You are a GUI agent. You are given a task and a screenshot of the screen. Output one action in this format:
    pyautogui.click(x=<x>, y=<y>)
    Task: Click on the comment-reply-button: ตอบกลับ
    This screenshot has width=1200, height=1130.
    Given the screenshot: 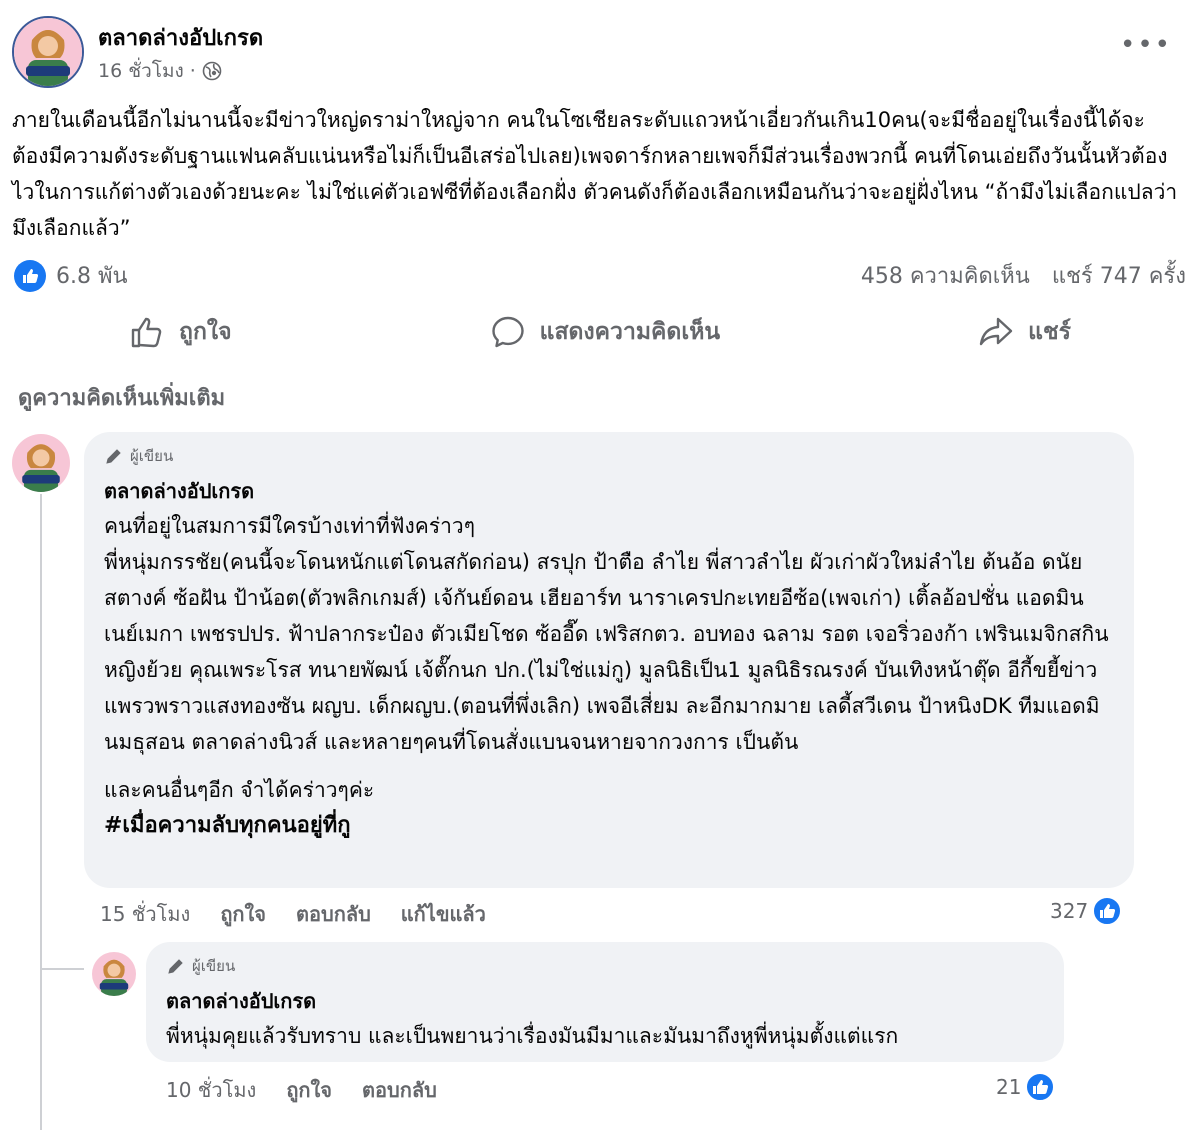 What is the action you would take?
    pyautogui.click(x=333, y=914)
    